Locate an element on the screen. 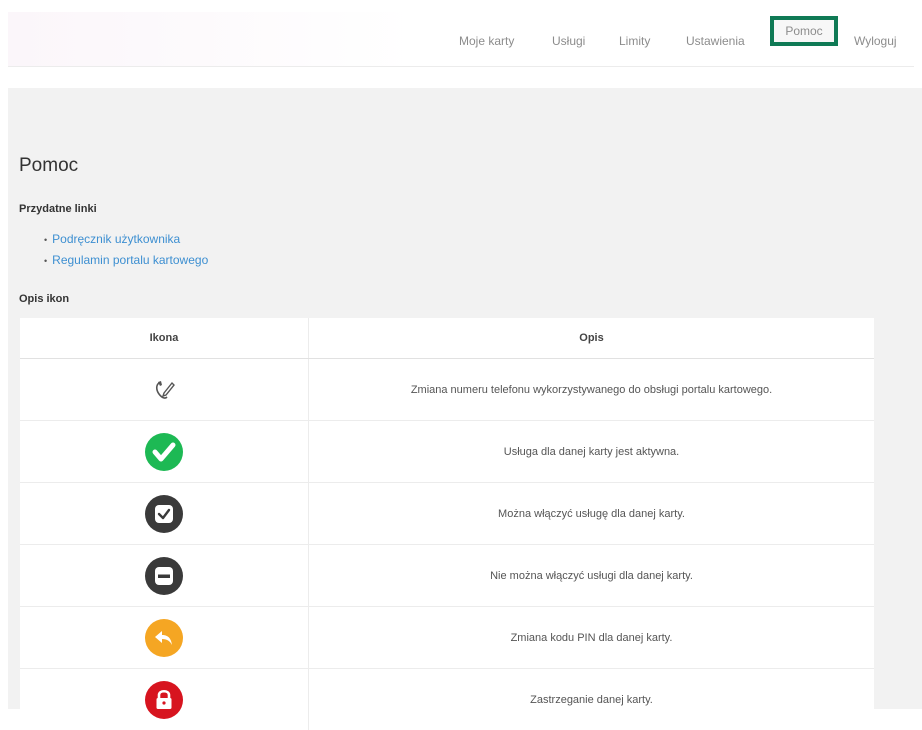 This screenshot has width=922, height=730. table-row: Zmiana kodu PIN dla danej karty. is located at coordinates (447, 638).